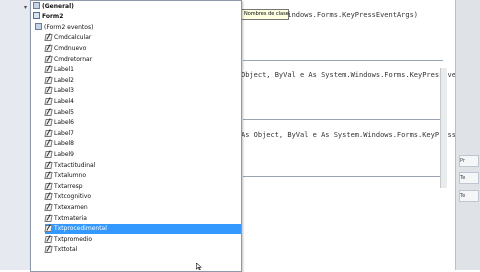 The height and width of the screenshot is (272, 480). What do you see at coordinates (143, 144) in the screenshot?
I see `dropdown-item: Label8` at bounding box center [143, 144].